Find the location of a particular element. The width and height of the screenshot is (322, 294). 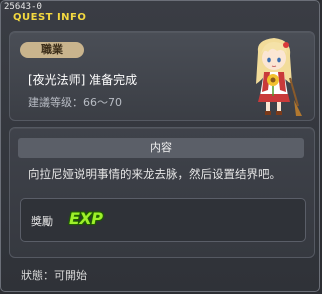

window-id: 25643-0 is located at coordinates (23, 7).